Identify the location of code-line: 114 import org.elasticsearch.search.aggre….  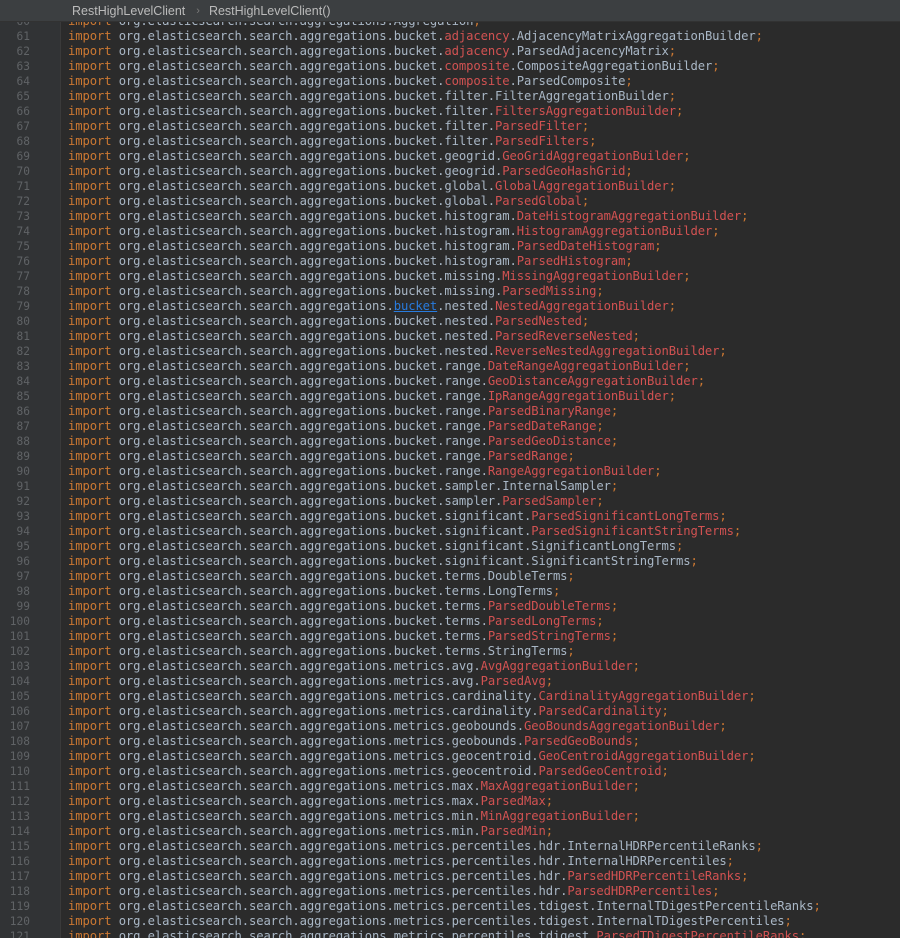
(450, 831).